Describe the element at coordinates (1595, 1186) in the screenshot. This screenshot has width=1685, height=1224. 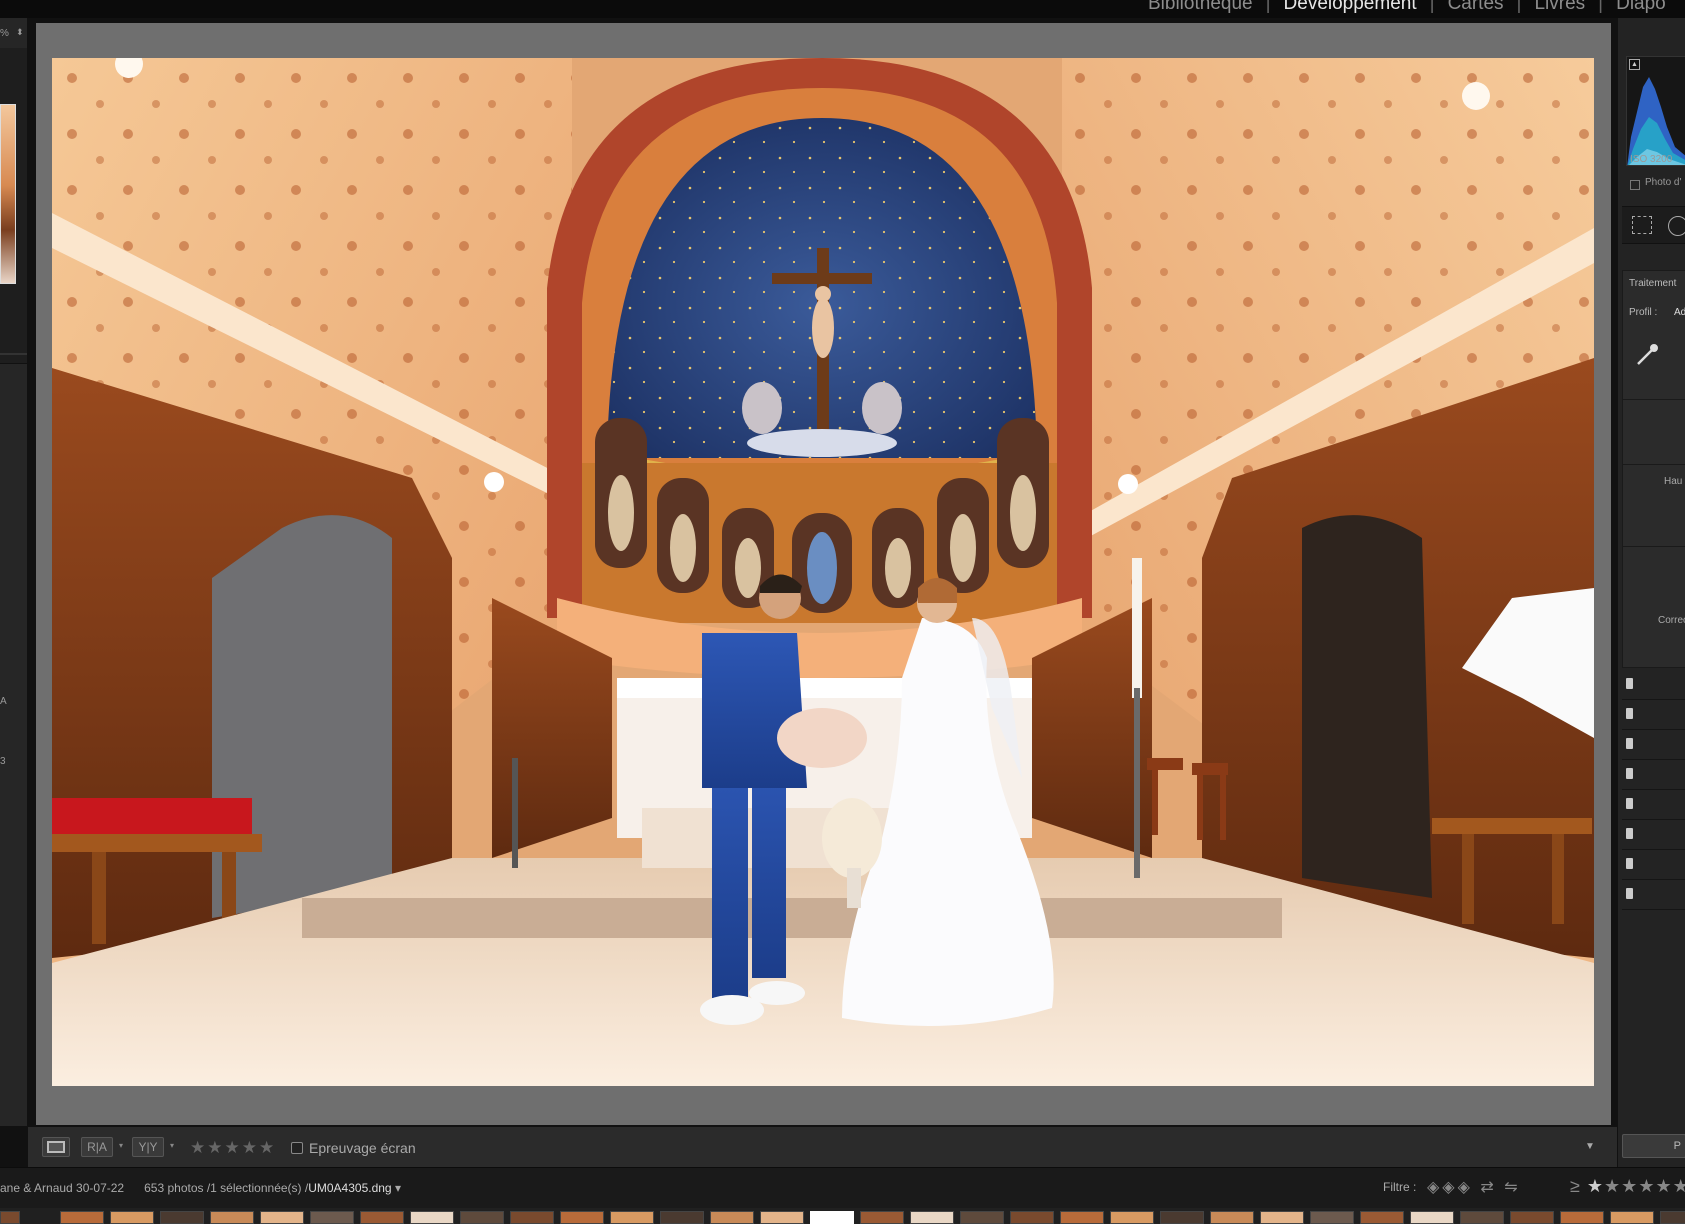
I see `star-icon: ★` at that location.